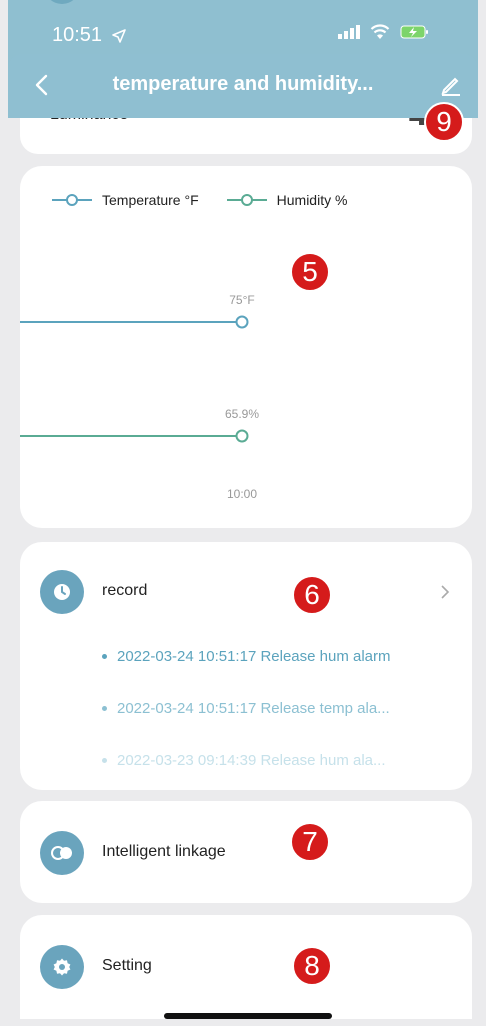  I want to click on data-label: 65.9%, so click(242, 414).